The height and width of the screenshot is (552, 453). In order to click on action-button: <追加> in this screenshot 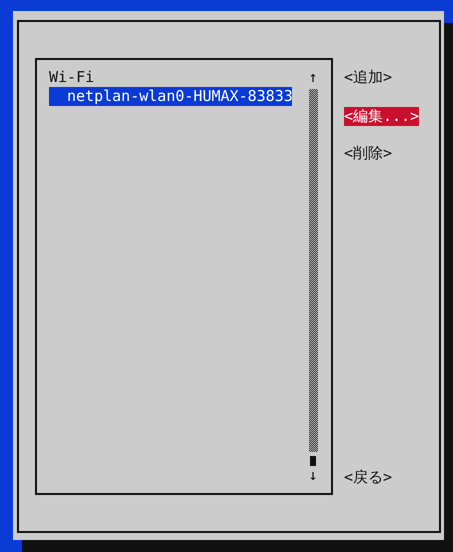, I will do `click(368, 77)`.